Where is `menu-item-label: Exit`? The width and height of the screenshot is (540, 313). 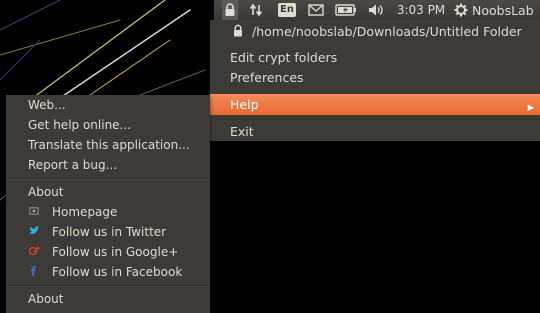
menu-item-label: Exit is located at coordinates (242, 131).